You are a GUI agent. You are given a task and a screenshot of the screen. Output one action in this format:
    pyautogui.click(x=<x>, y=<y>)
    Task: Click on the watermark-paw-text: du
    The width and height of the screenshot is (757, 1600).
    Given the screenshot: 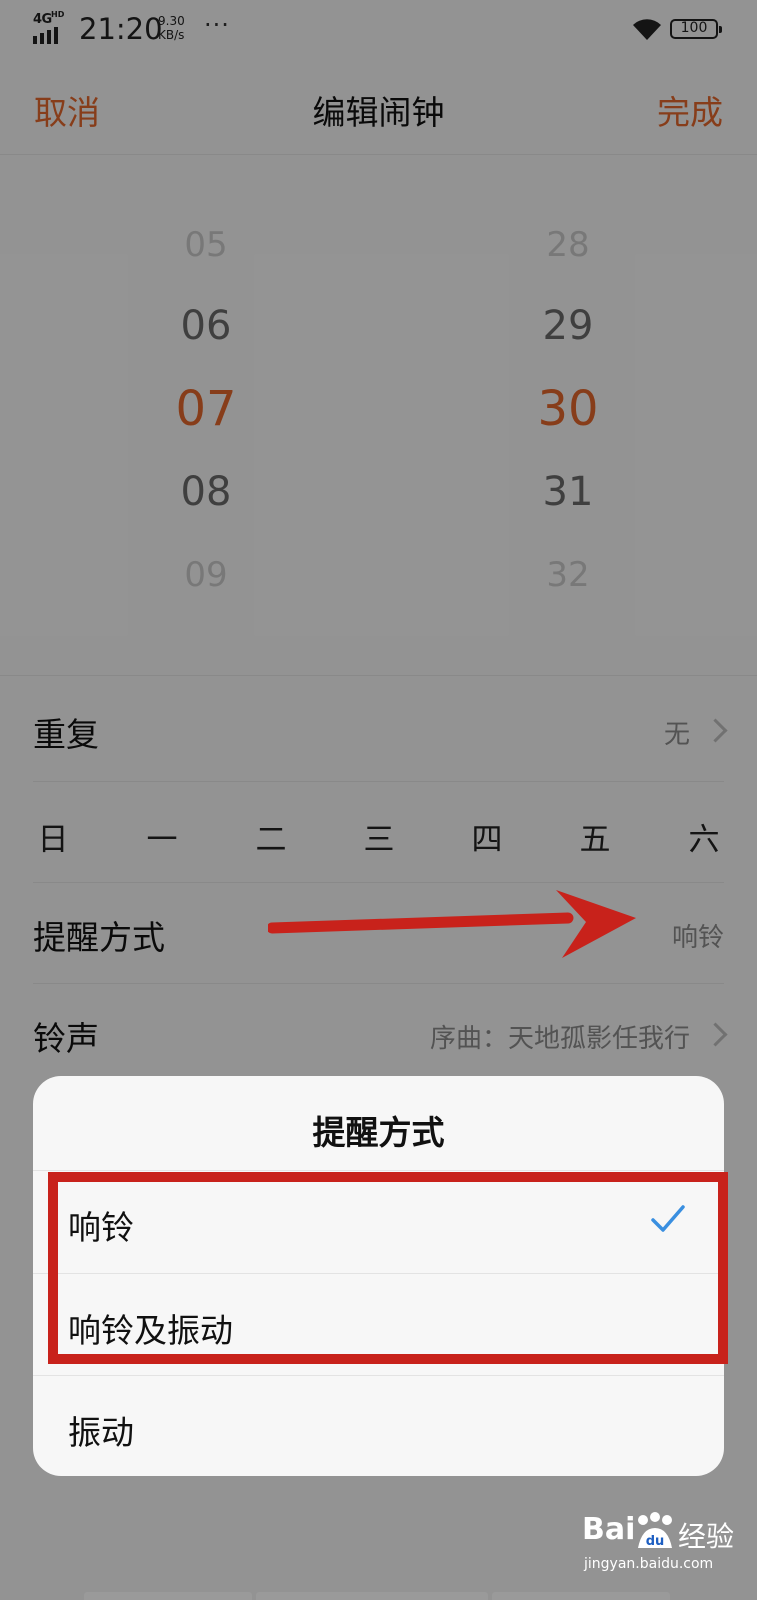 What is the action you would take?
    pyautogui.click(x=655, y=1541)
    